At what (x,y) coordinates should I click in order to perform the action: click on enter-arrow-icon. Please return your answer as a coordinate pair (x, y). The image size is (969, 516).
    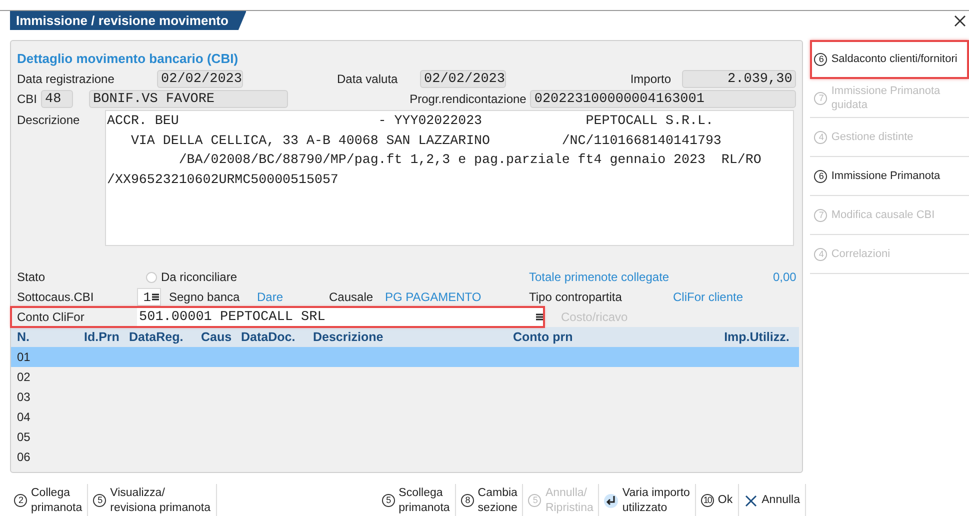
    Looking at the image, I should click on (611, 501).